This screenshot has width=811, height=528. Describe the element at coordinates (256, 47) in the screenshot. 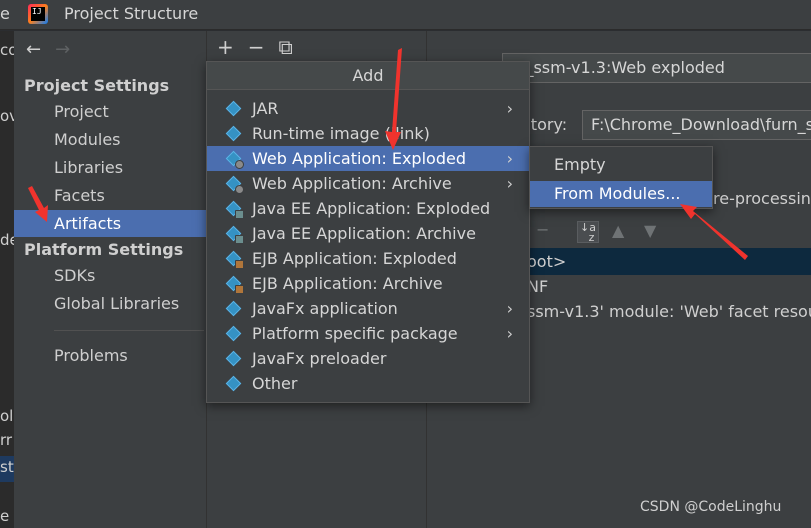

I see `remove-icon: −` at that location.